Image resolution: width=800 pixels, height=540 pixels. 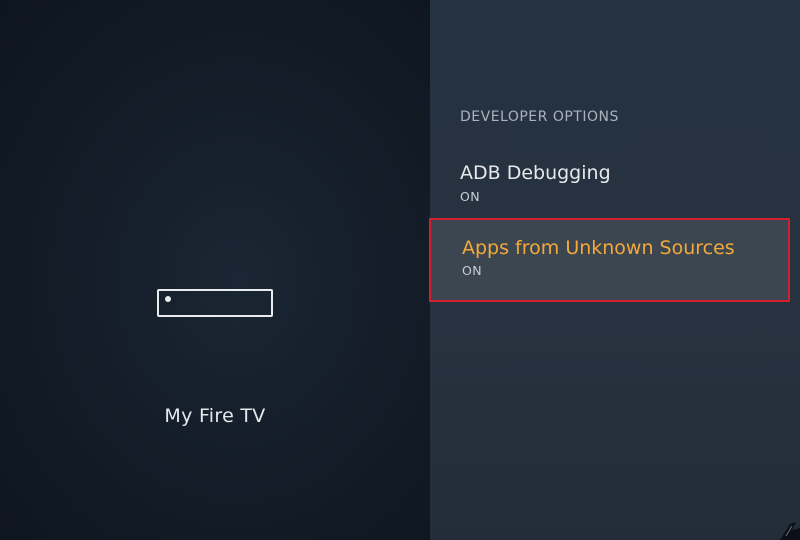 I want to click on fire-tv-stick-icon, so click(x=215, y=303).